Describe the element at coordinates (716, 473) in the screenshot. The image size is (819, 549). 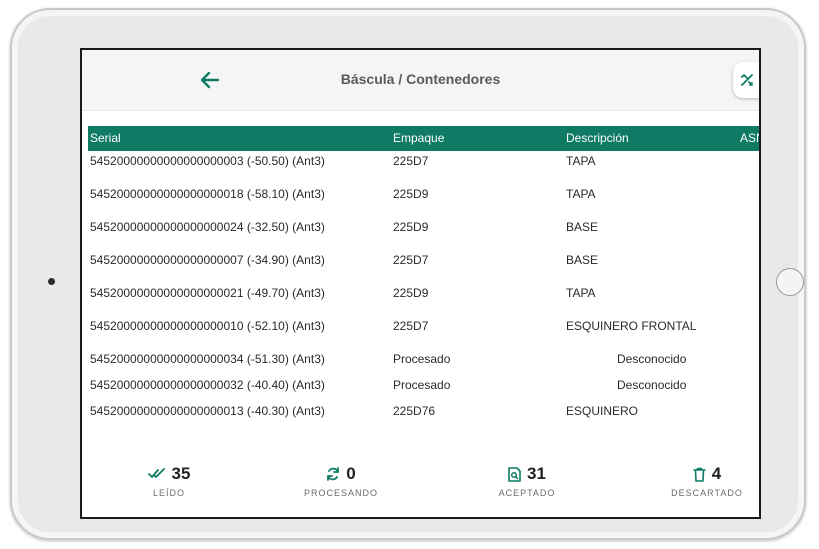
I see `stat-value: 4` at that location.